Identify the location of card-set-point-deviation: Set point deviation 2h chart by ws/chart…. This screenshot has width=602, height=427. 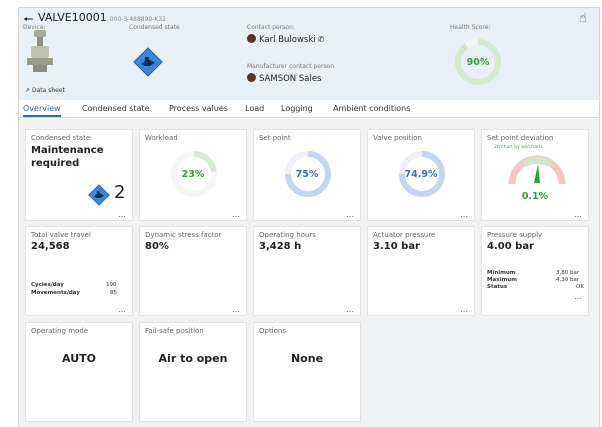
(535, 175).